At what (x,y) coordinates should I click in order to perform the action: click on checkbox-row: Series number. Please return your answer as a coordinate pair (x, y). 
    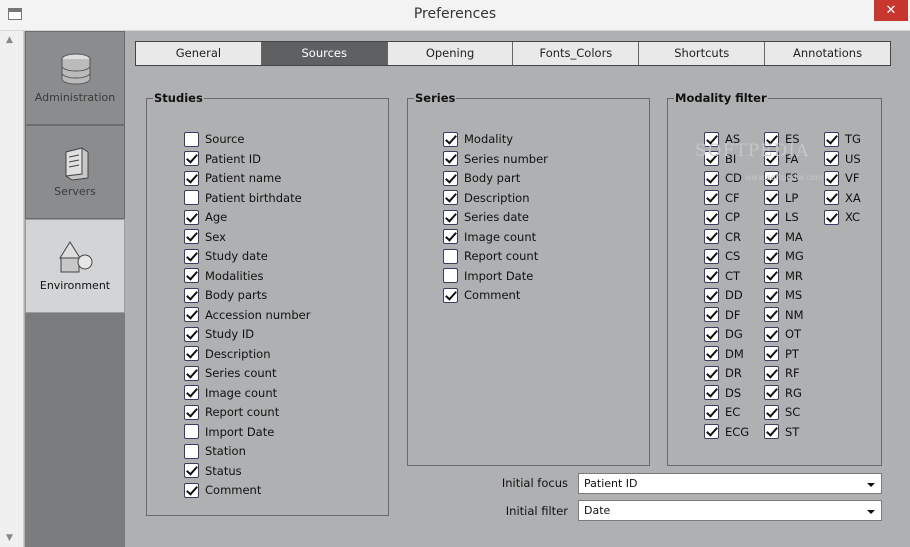
    Looking at the image, I should click on (495, 159).